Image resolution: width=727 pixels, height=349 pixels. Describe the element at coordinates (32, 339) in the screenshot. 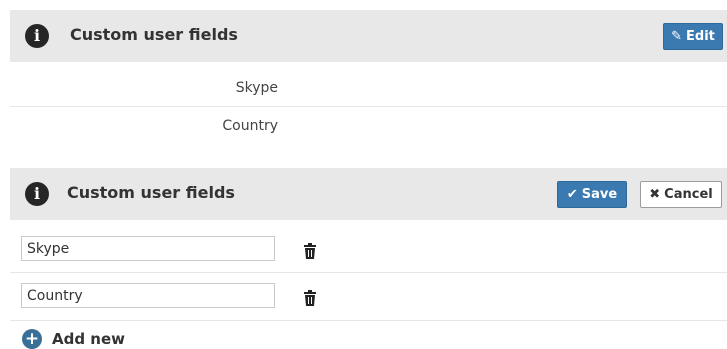

I see `plus-circle-icon: +` at that location.